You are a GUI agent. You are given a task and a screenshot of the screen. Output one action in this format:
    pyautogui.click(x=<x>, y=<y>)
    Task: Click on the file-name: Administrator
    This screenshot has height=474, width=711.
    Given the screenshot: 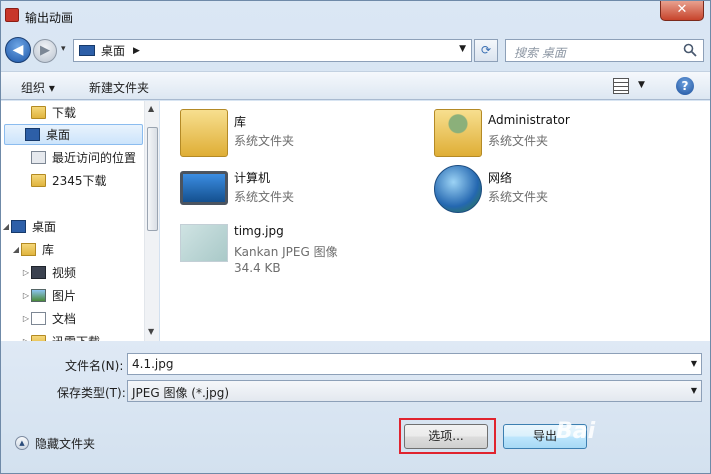 What is the action you would take?
    pyautogui.click(x=529, y=120)
    